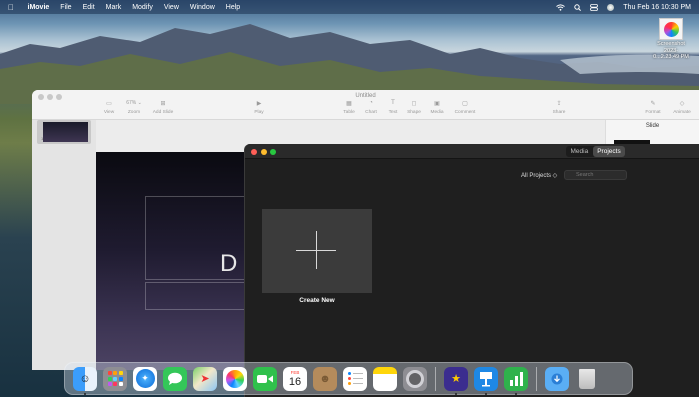 The image size is (699, 397). Describe the element at coordinates (143, 7) in the screenshot. I see `menu-modify: Modify` at that location.